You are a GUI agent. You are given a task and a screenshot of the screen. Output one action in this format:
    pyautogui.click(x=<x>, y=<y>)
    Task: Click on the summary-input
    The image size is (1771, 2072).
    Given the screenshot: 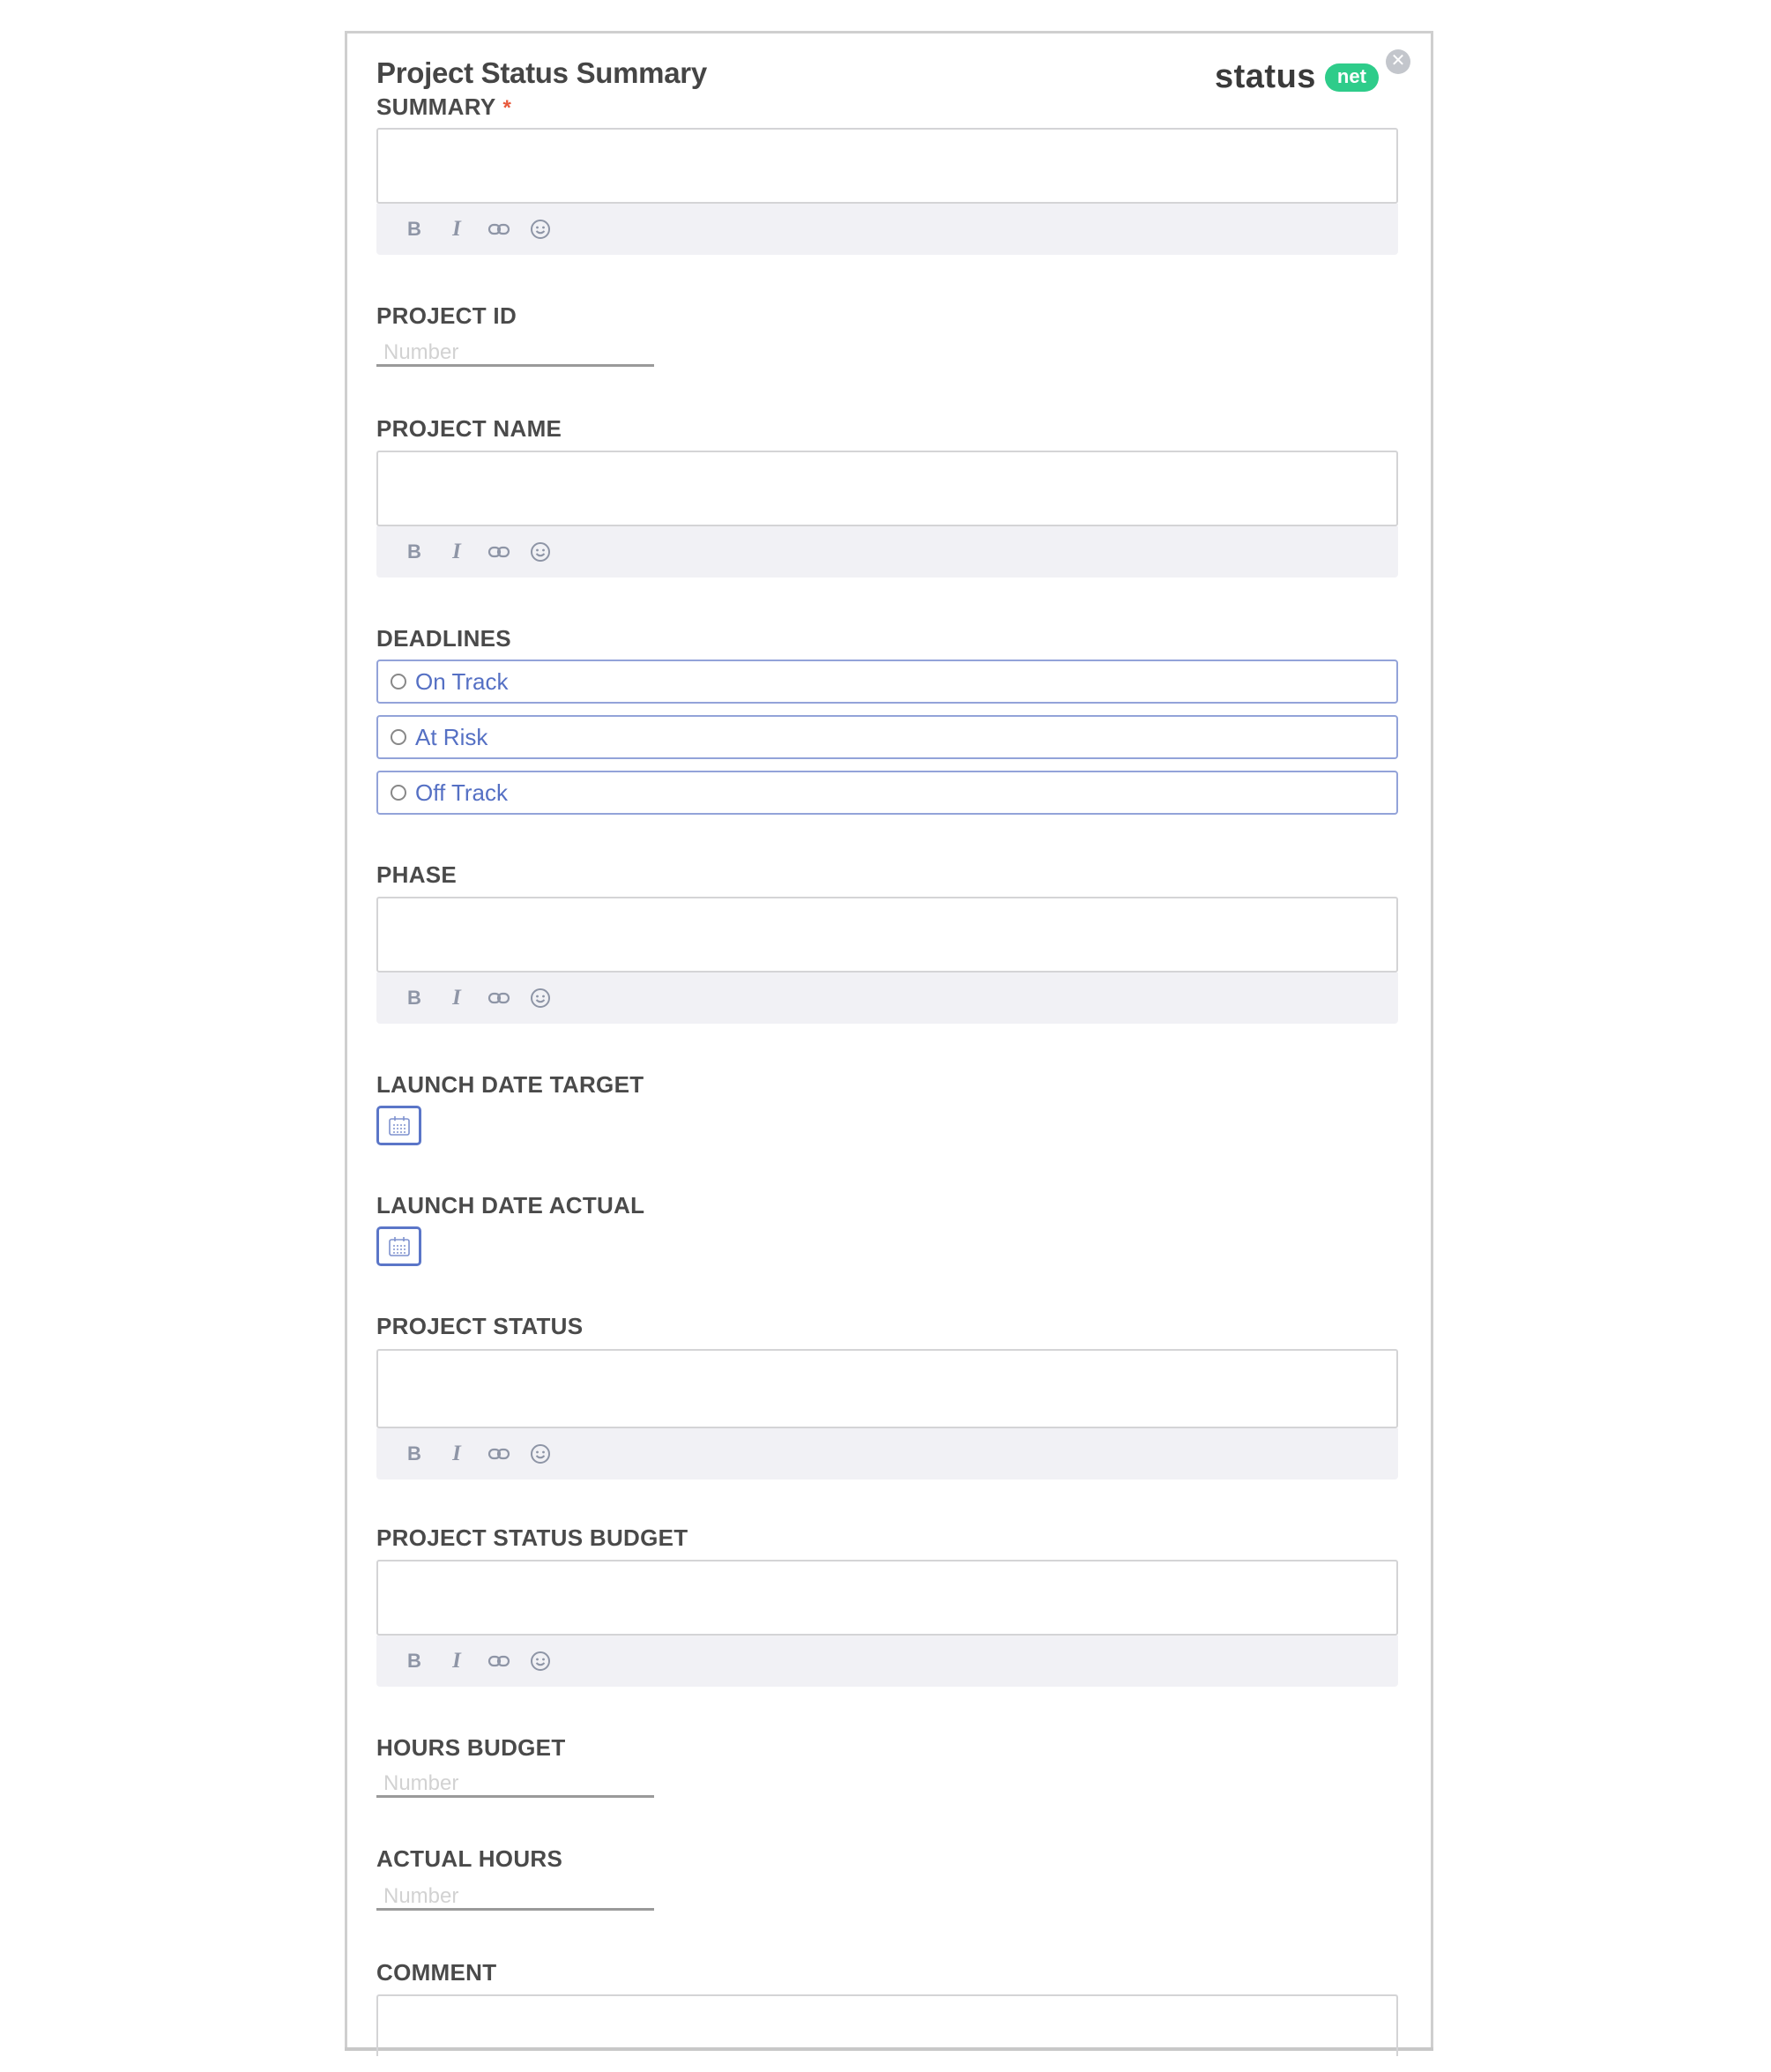 What is the action you would take?
    pyautogui.click(x=887, y=166)
    